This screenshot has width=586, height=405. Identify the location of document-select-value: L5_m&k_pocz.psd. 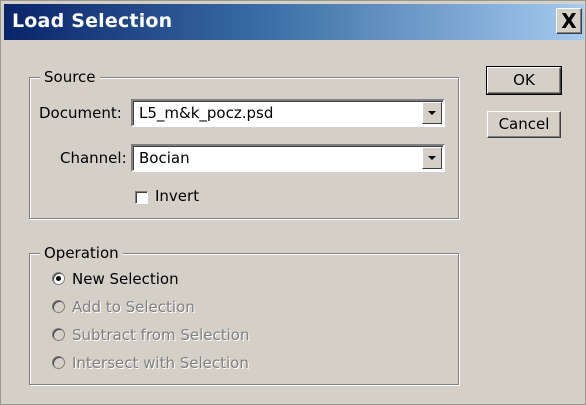
(206, 113).